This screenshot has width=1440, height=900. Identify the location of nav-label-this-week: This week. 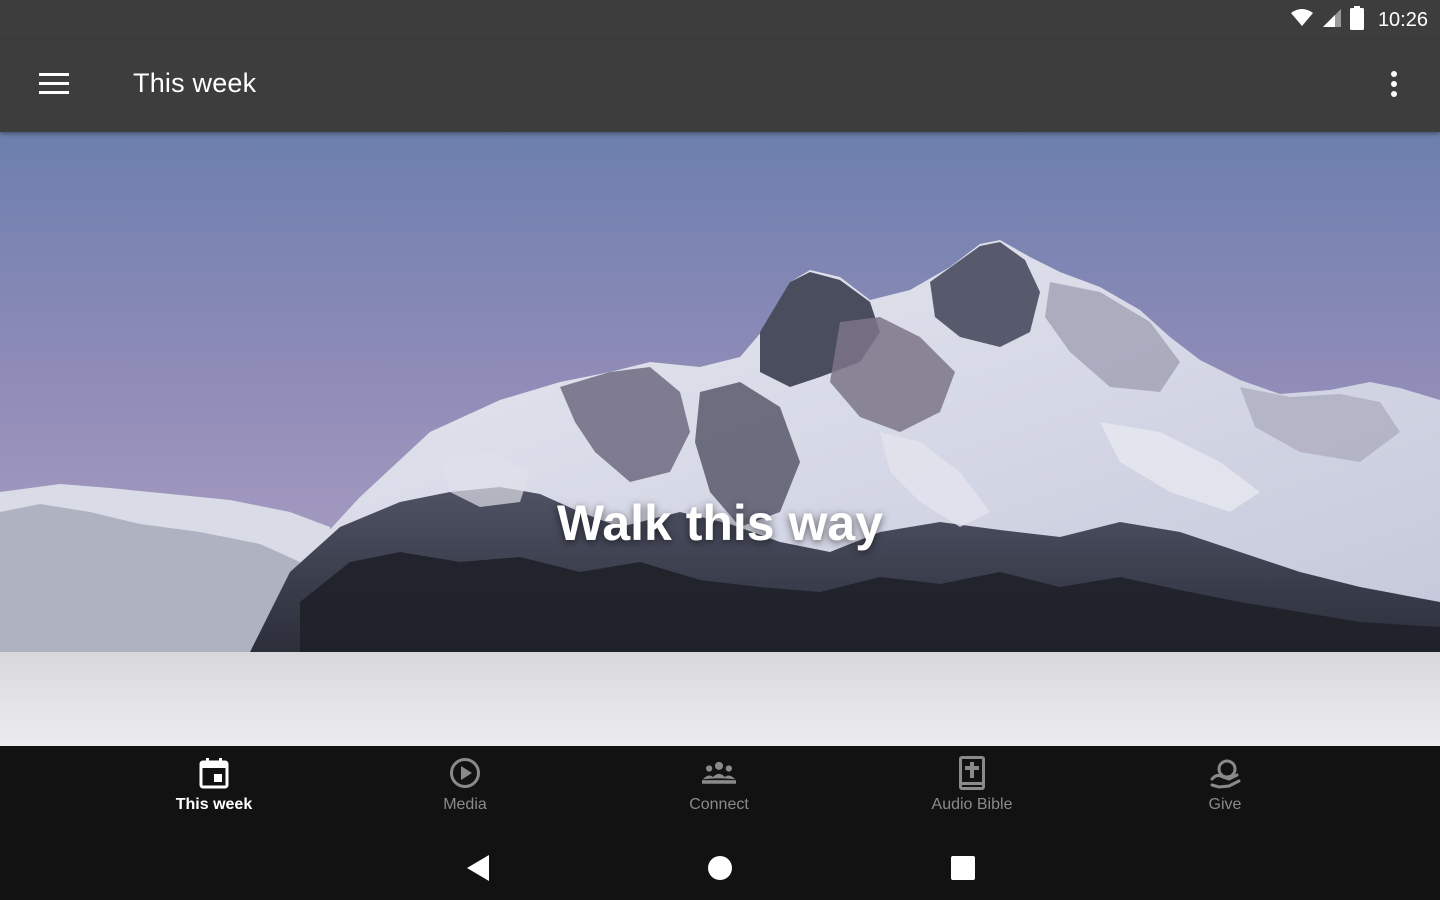
(214, 804).